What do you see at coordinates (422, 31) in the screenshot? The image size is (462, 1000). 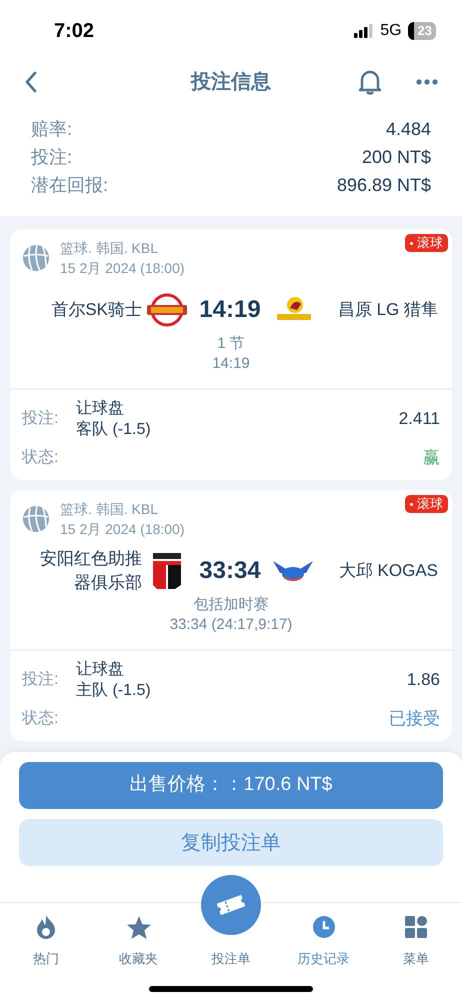 I see `battery-level: 23` at bounding box center [422, 31].